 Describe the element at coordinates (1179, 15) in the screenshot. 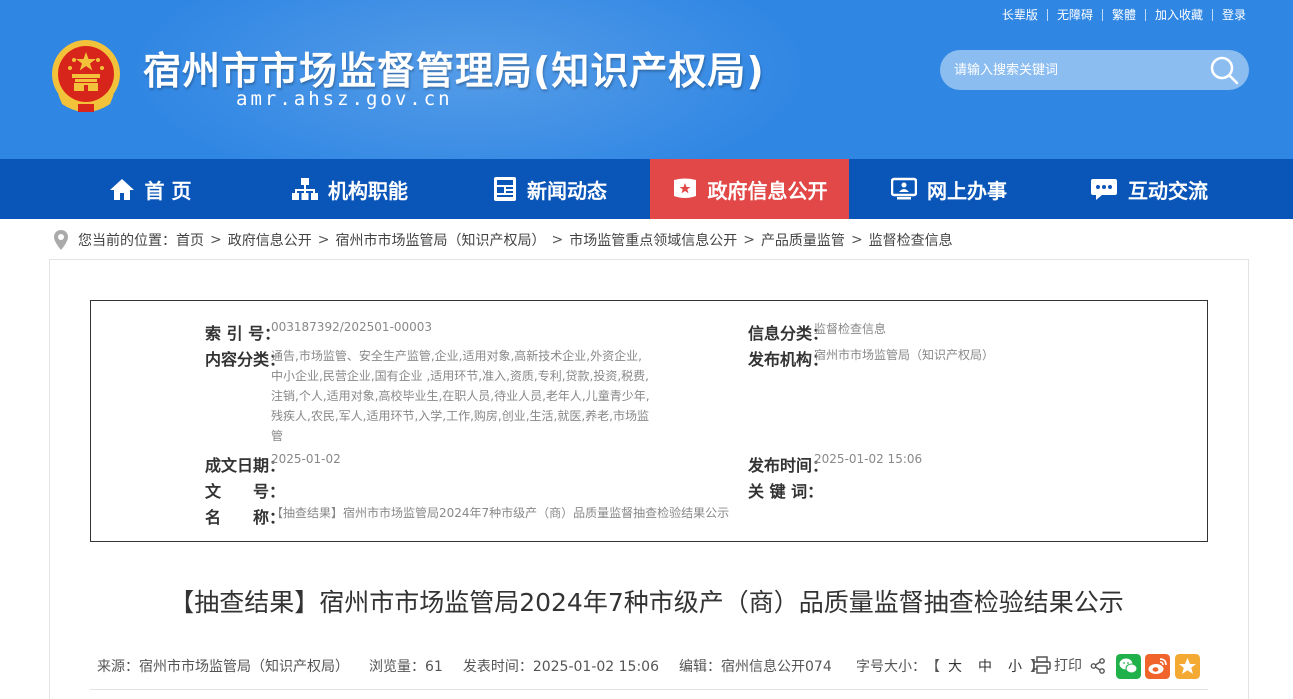

I see `top-link-favorite: 加入收藏` at that location.